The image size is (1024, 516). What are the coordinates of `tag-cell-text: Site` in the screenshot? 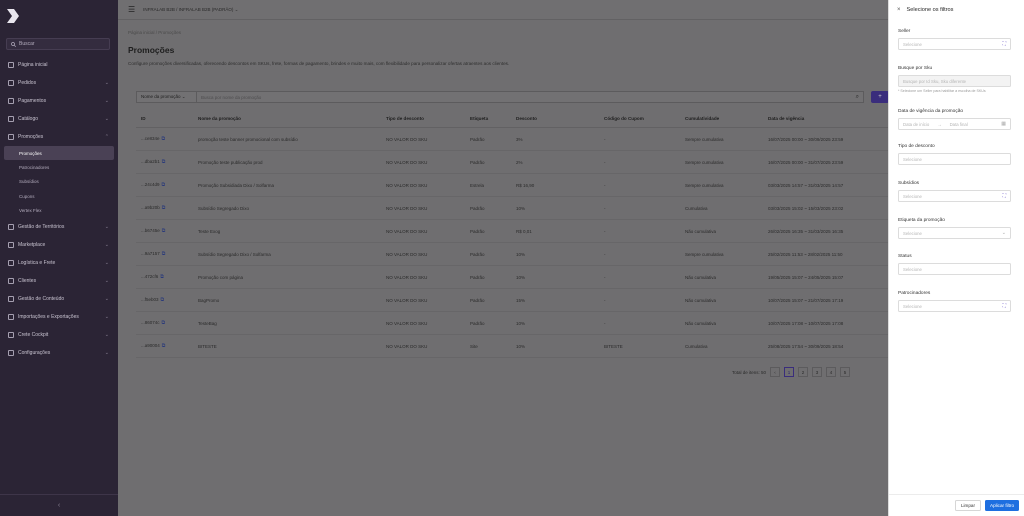 It's located at (474, 346).